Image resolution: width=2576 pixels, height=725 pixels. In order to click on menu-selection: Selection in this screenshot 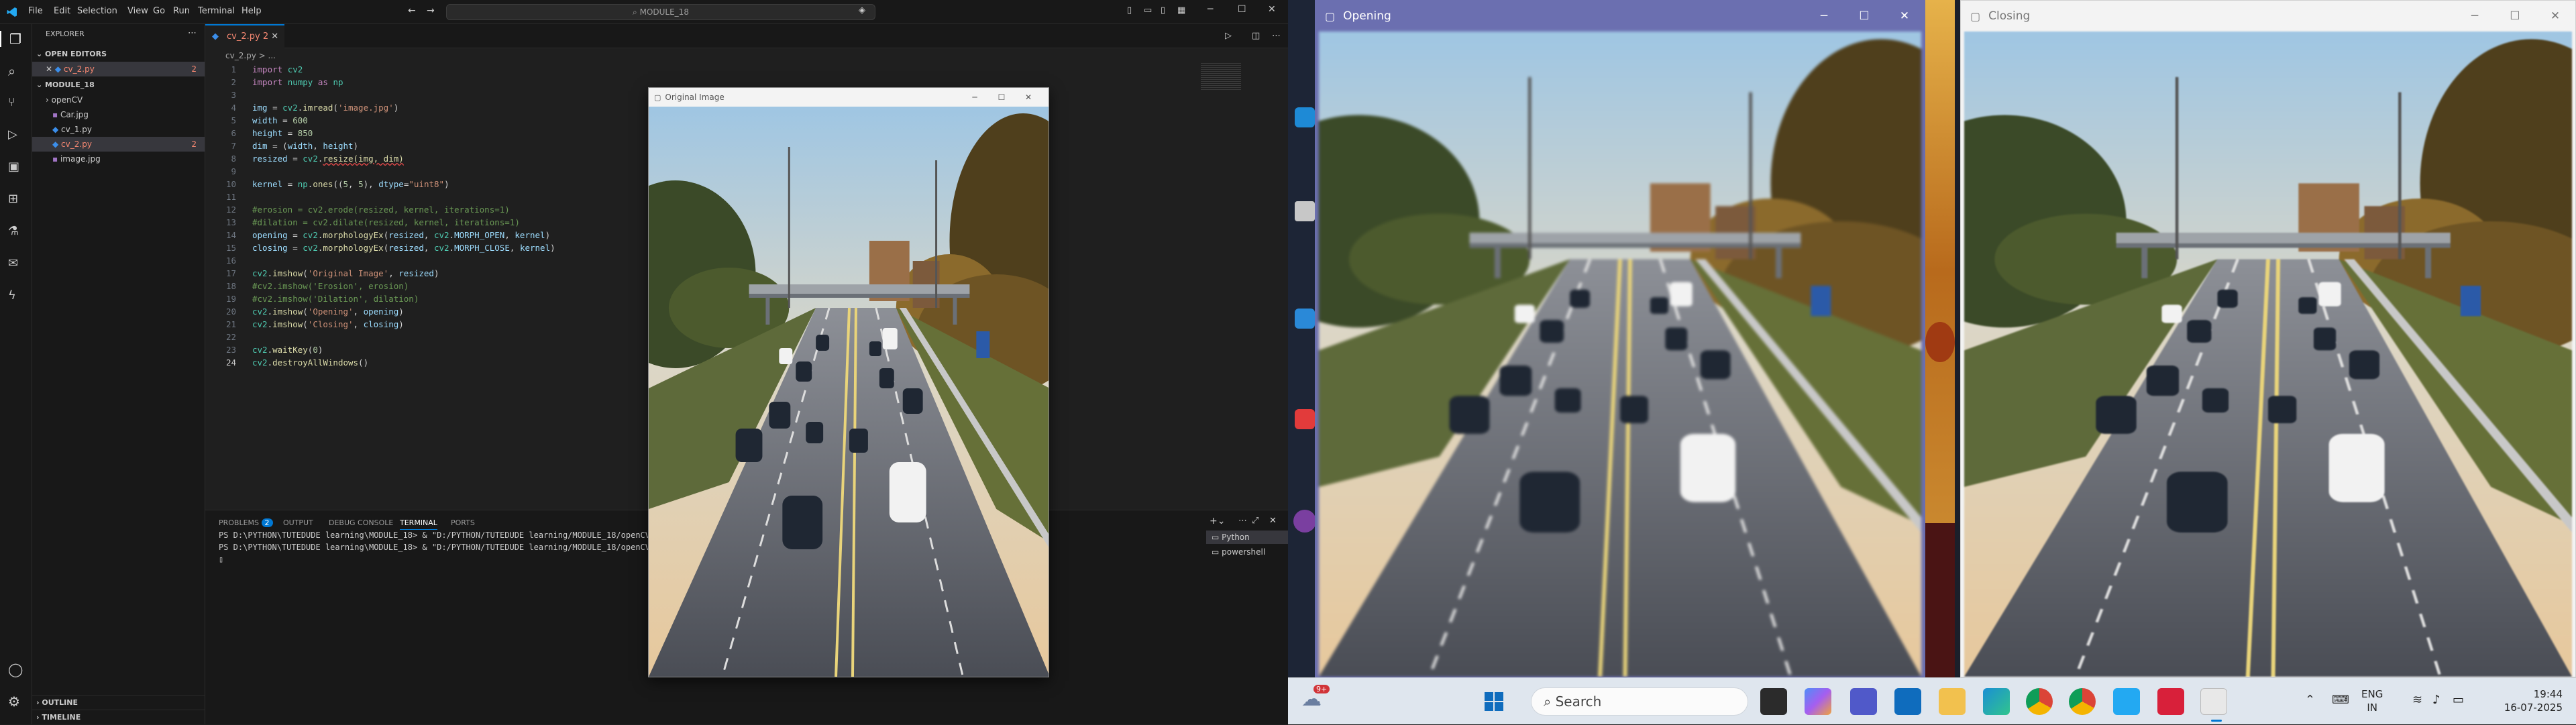, I will do `click(97, 11)`.